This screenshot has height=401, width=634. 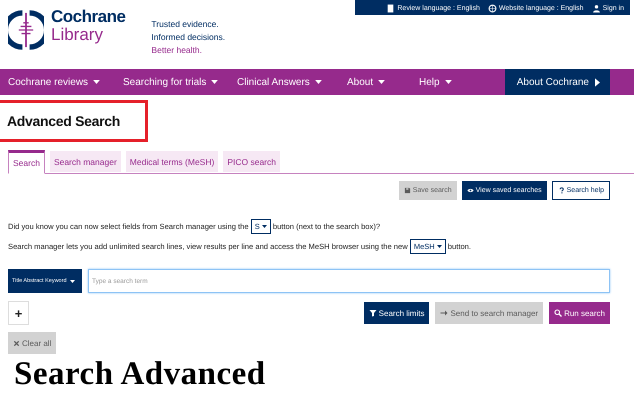 What do you see at coordinates (88, 16) in the screenshot?
I see `logo-text: Cochrane` at bounding box center [88, 16].